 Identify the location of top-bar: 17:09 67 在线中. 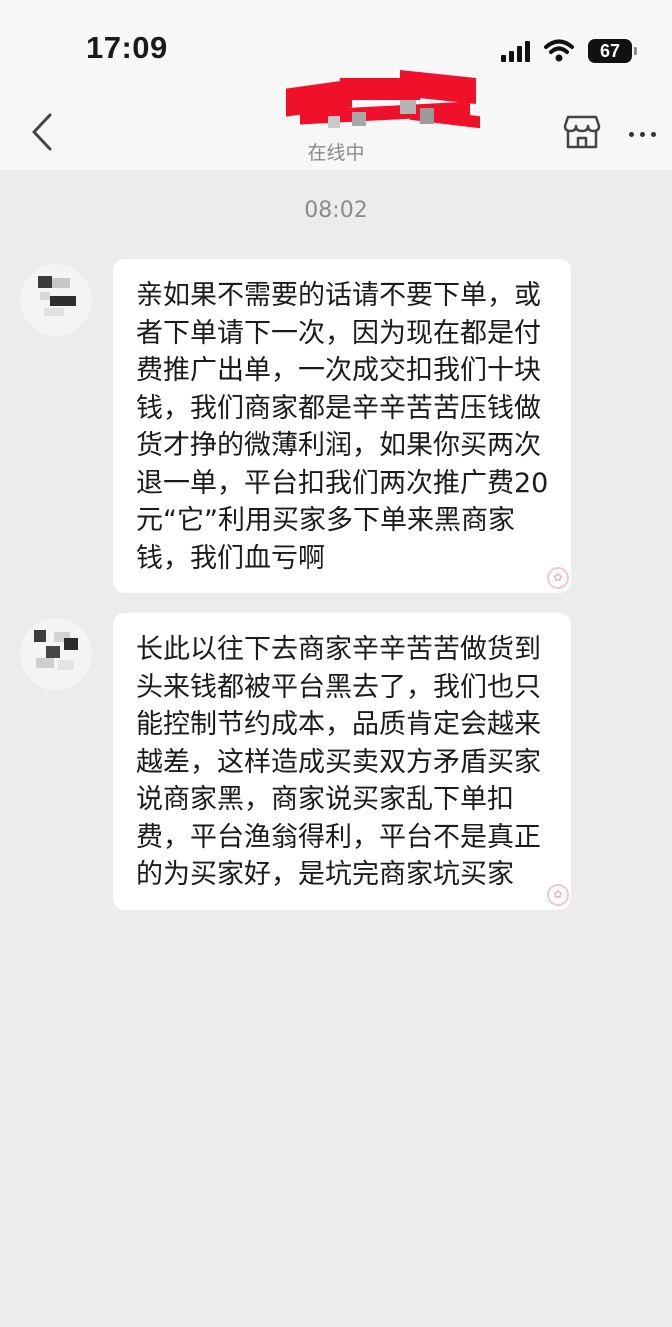
(336, 85).